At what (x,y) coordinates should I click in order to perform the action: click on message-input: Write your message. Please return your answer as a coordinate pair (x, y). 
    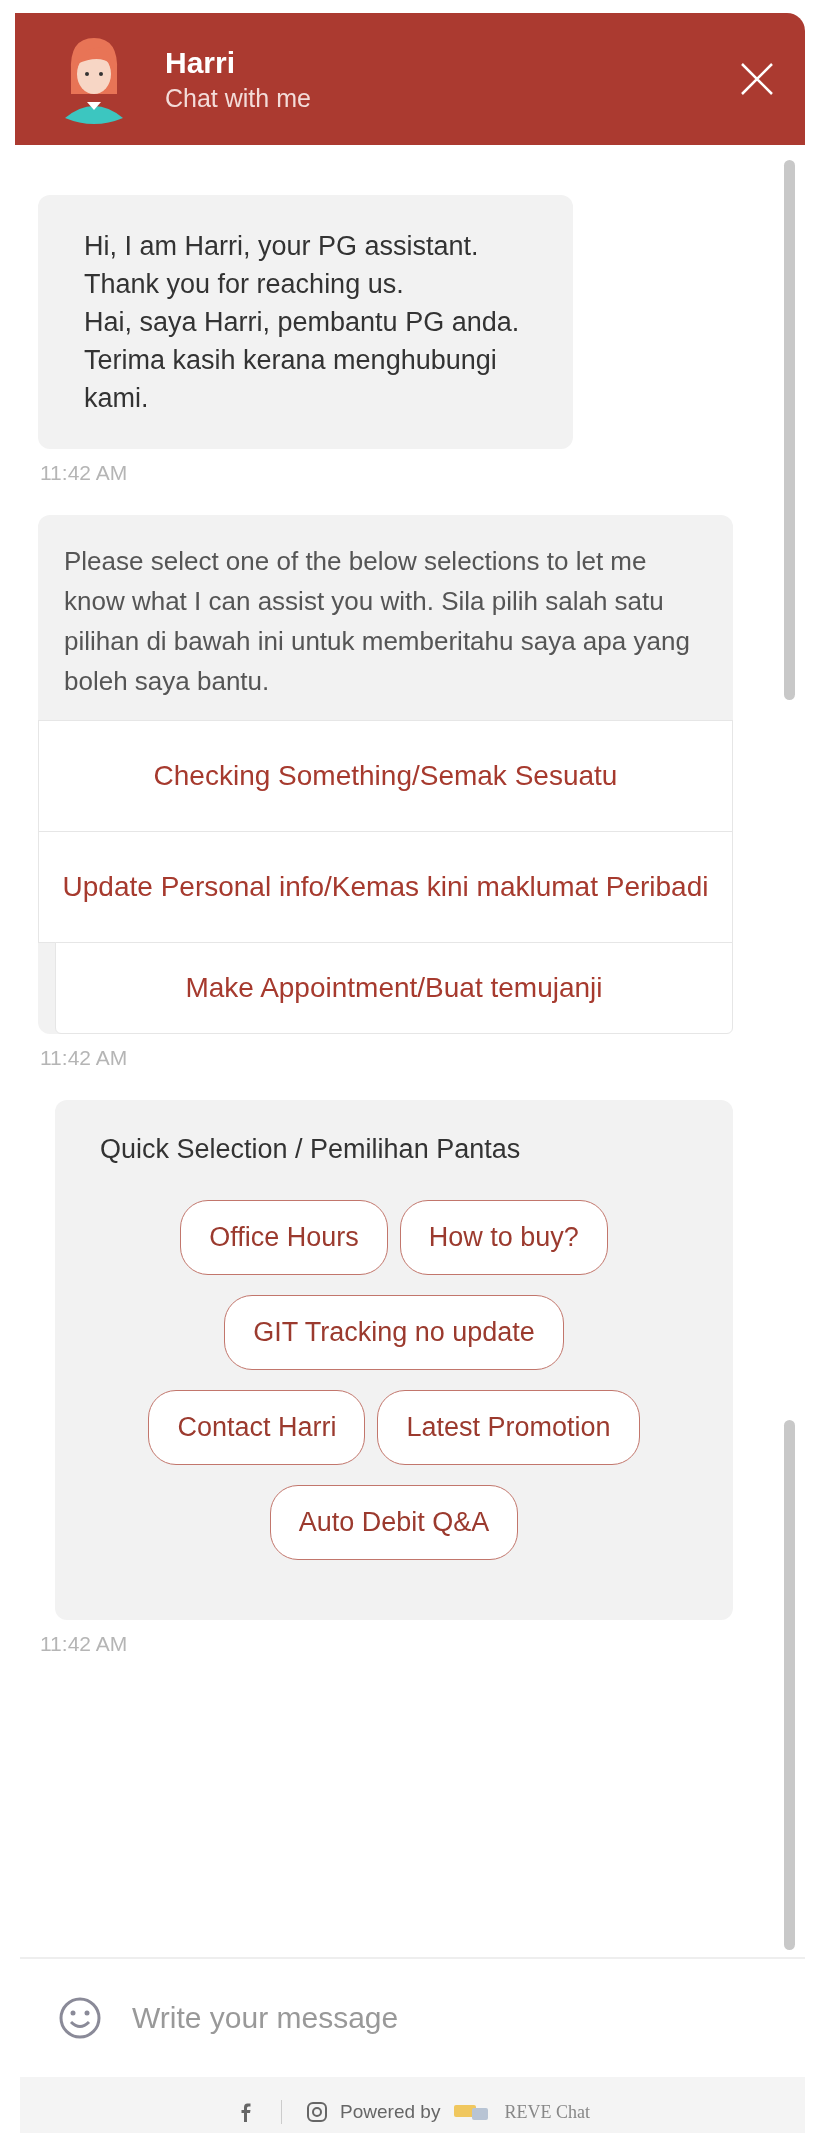
    Looking at the image, I should click on (467, 2018).